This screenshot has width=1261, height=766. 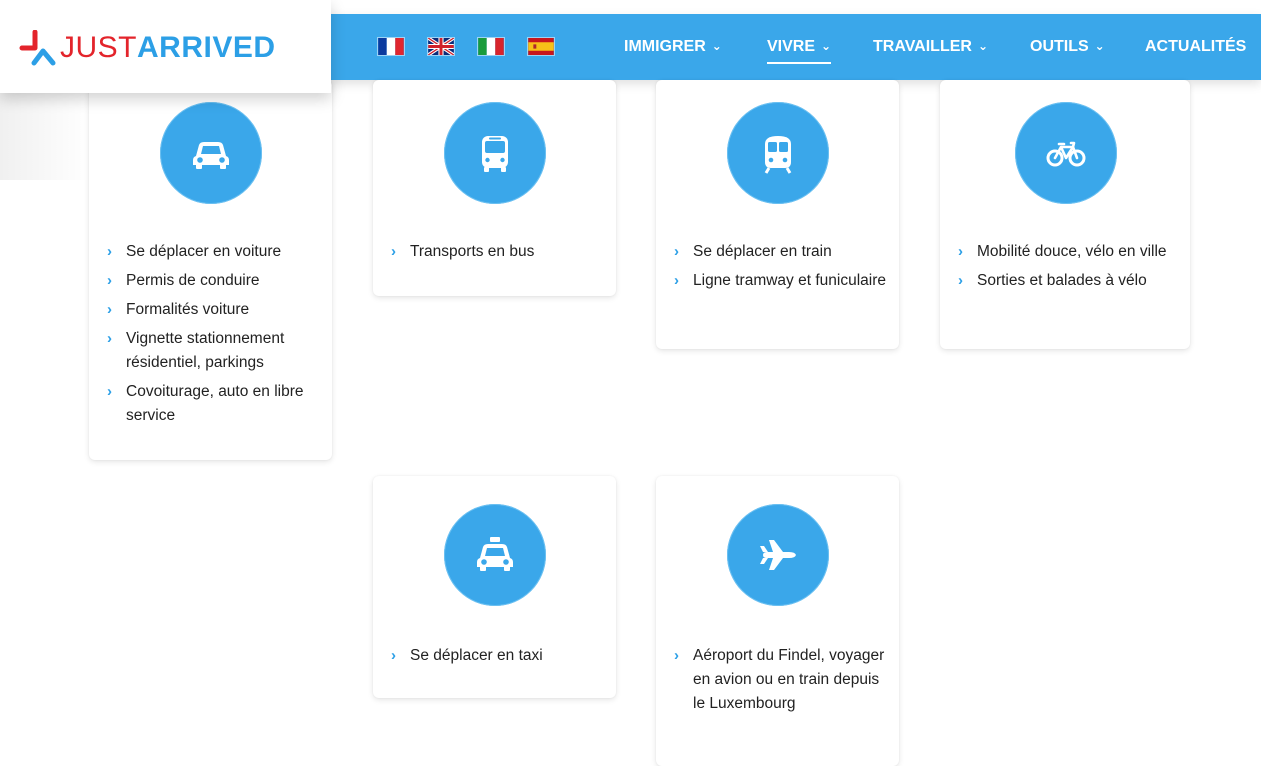 I want to click on list-item: › Se déplacer en voiture, so click(x=214, y=252).